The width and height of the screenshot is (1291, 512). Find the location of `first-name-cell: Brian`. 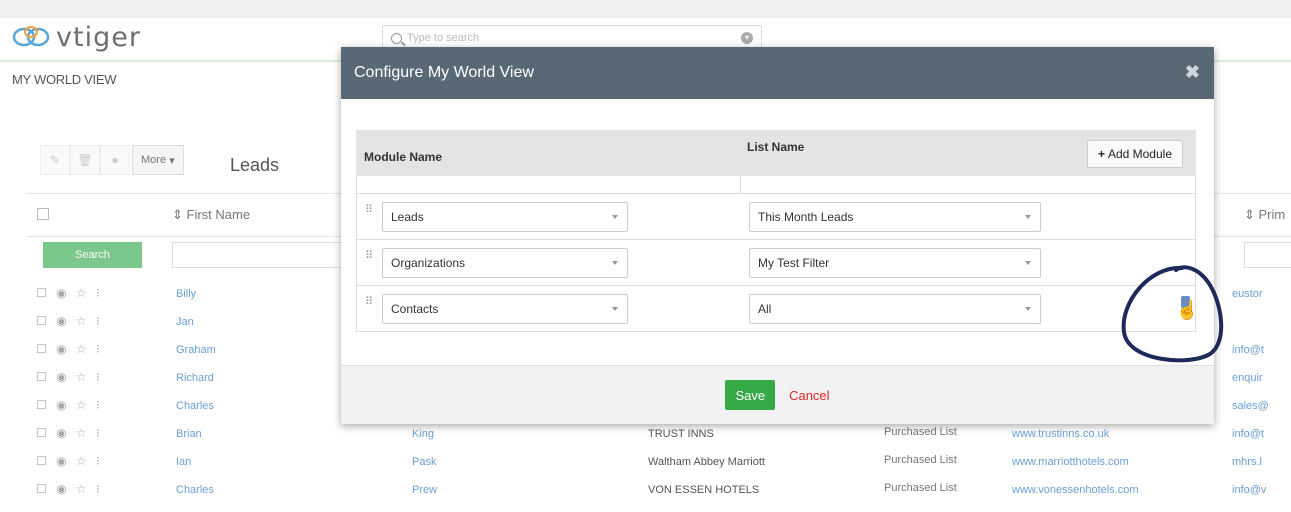

first-name-cell: Brian is located at coordinates (189, 434).